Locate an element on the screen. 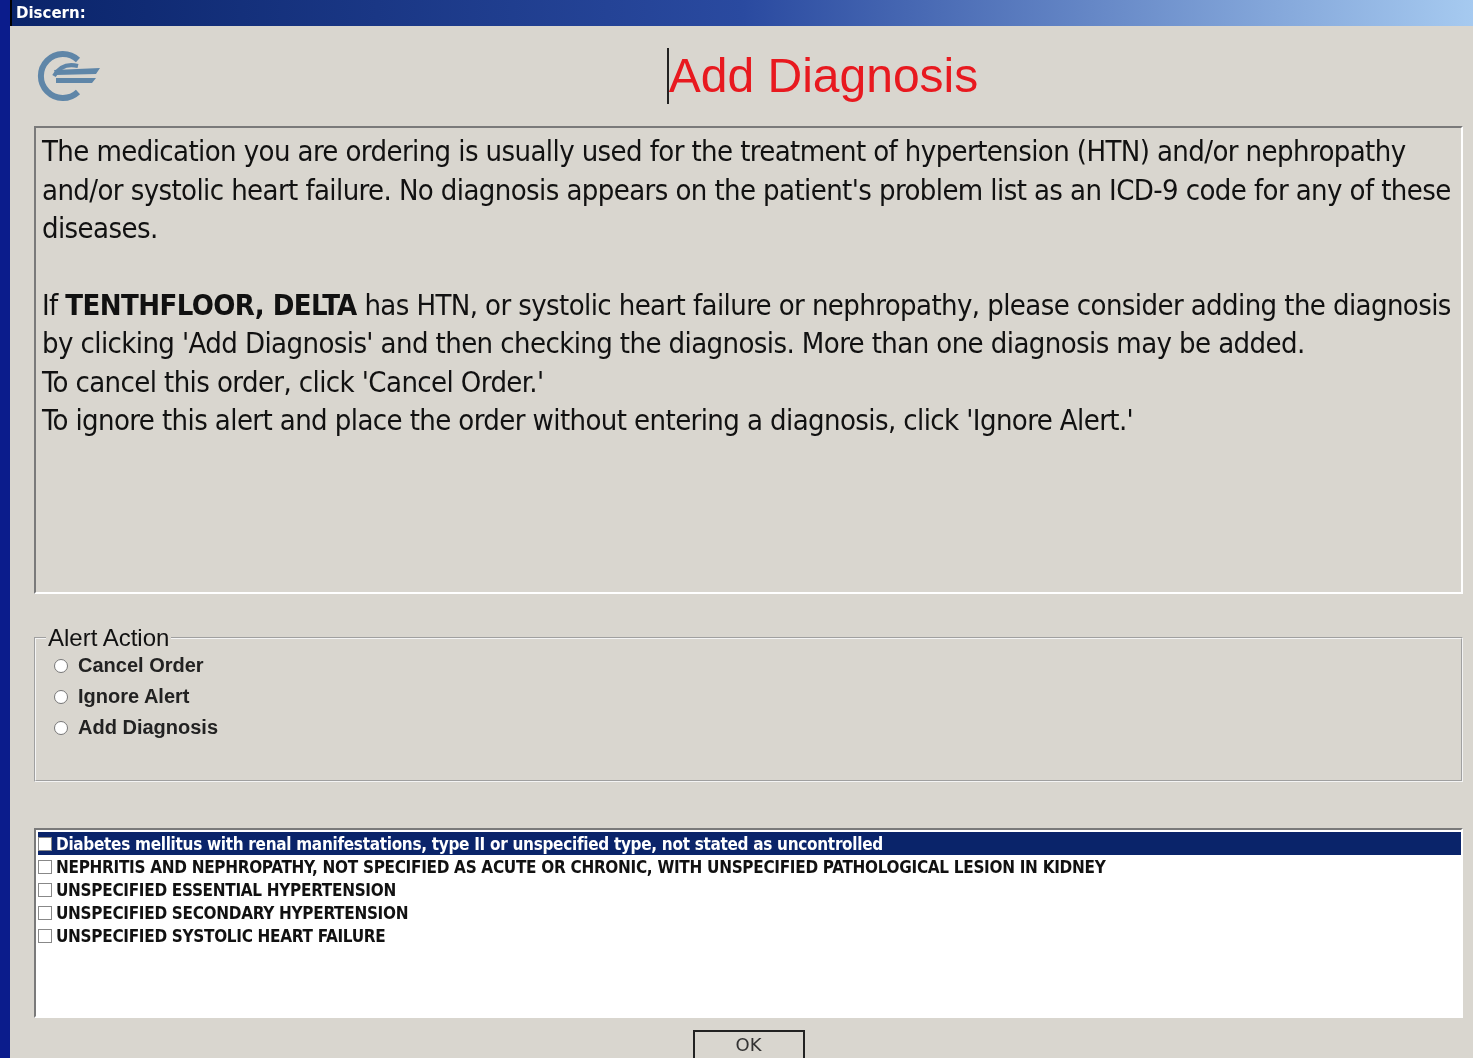 This screenshot has height=1058, width=1473. window-title: Discern: is located at coordinates (51, 13).